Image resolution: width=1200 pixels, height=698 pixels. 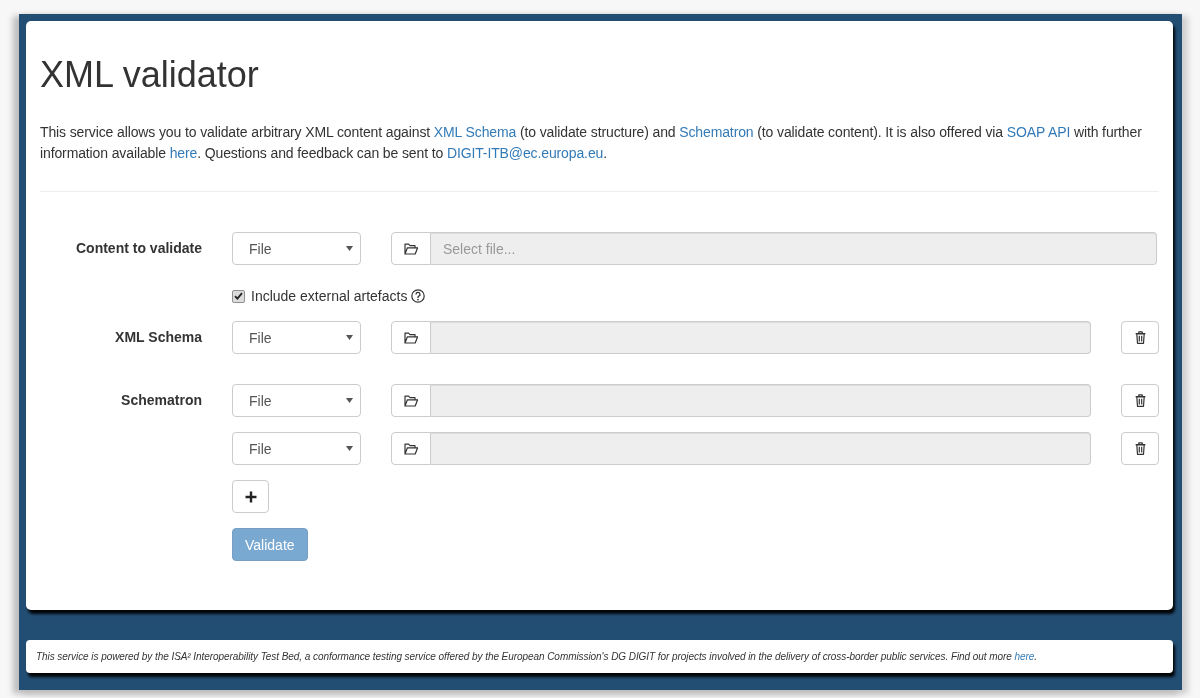 I want to click on add-button, so click(x=250, y=496).